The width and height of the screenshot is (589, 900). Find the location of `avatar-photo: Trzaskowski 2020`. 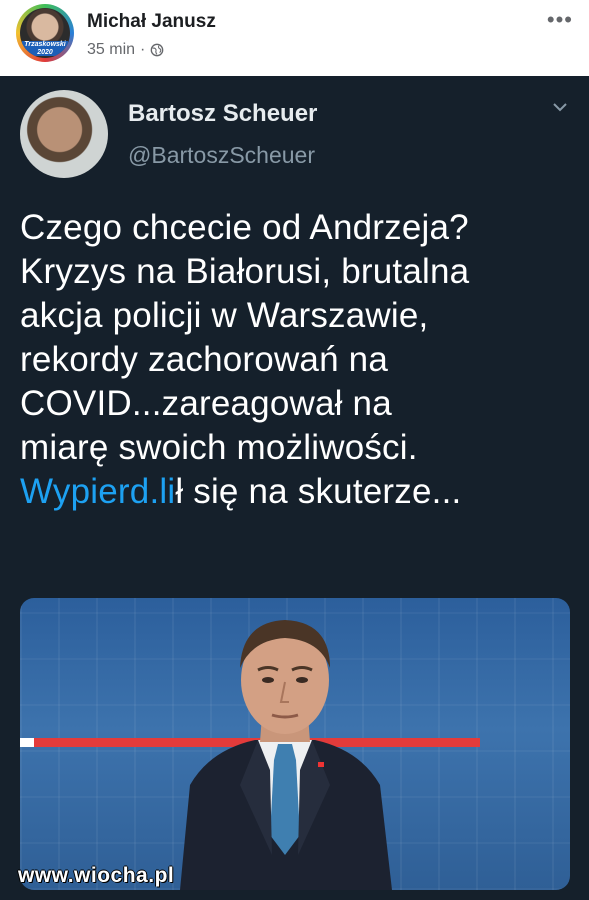

avatar-photo: Trzaskowski 2020 is located at coordinates (45, 33).